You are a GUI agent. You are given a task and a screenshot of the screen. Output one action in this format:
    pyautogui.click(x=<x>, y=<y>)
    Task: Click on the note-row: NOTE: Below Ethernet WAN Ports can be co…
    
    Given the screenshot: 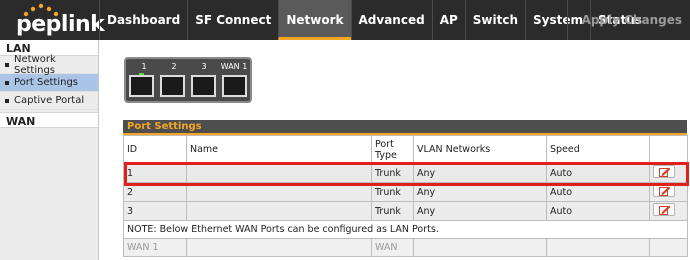 What is the action you would take?
    pyautogui.click(x=405, y=229)
    